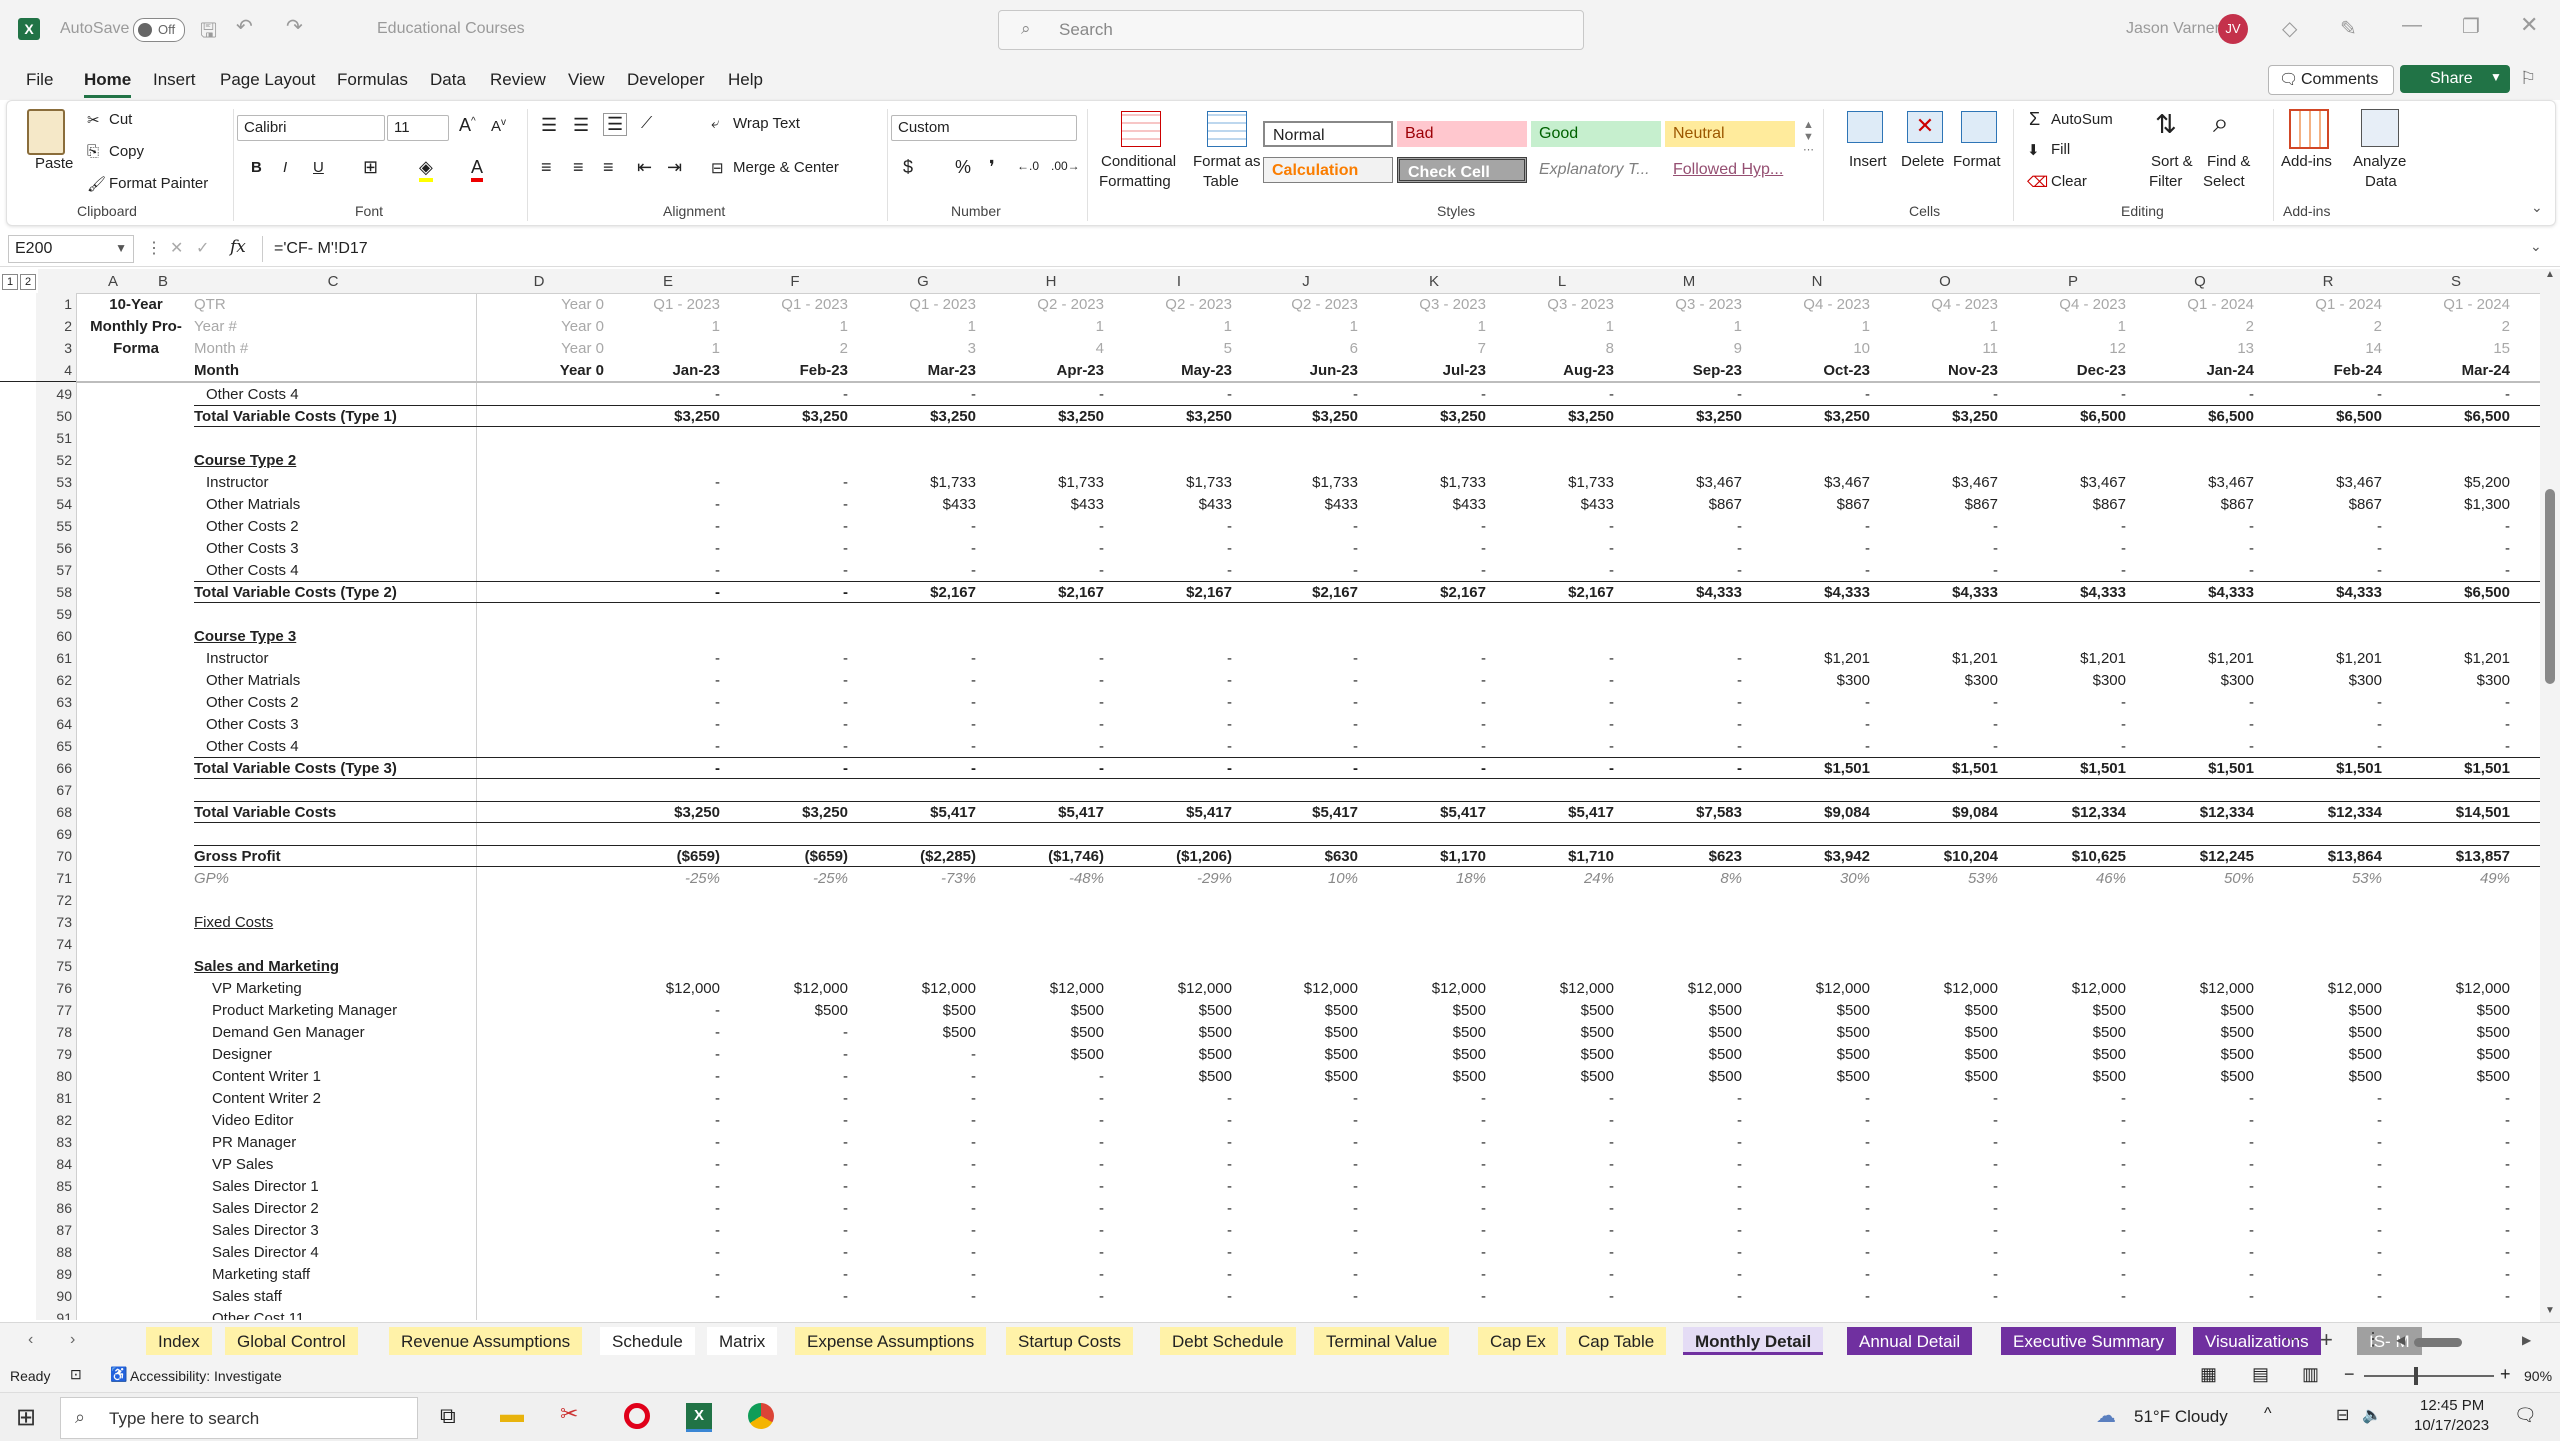 The width and height of the screenshot is (2560, 1441). What do you see at coordinates (163, 281) in the screenshot?
I see `col-header-b: B` at bounding box center [163, 281].